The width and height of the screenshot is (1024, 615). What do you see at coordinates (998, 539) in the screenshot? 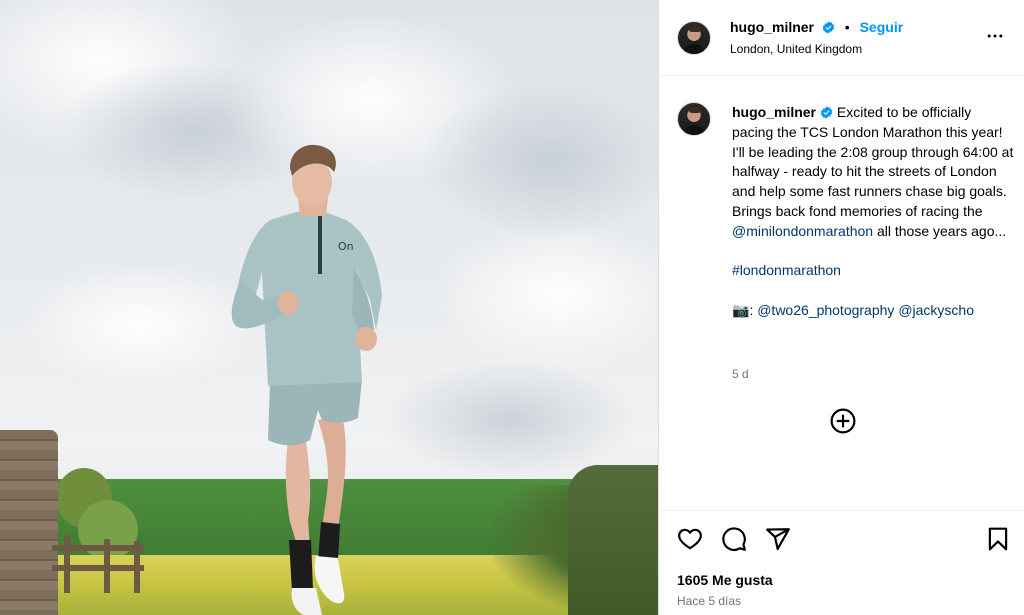
I see `bookmark-icon` at bounding box center [998, 539].